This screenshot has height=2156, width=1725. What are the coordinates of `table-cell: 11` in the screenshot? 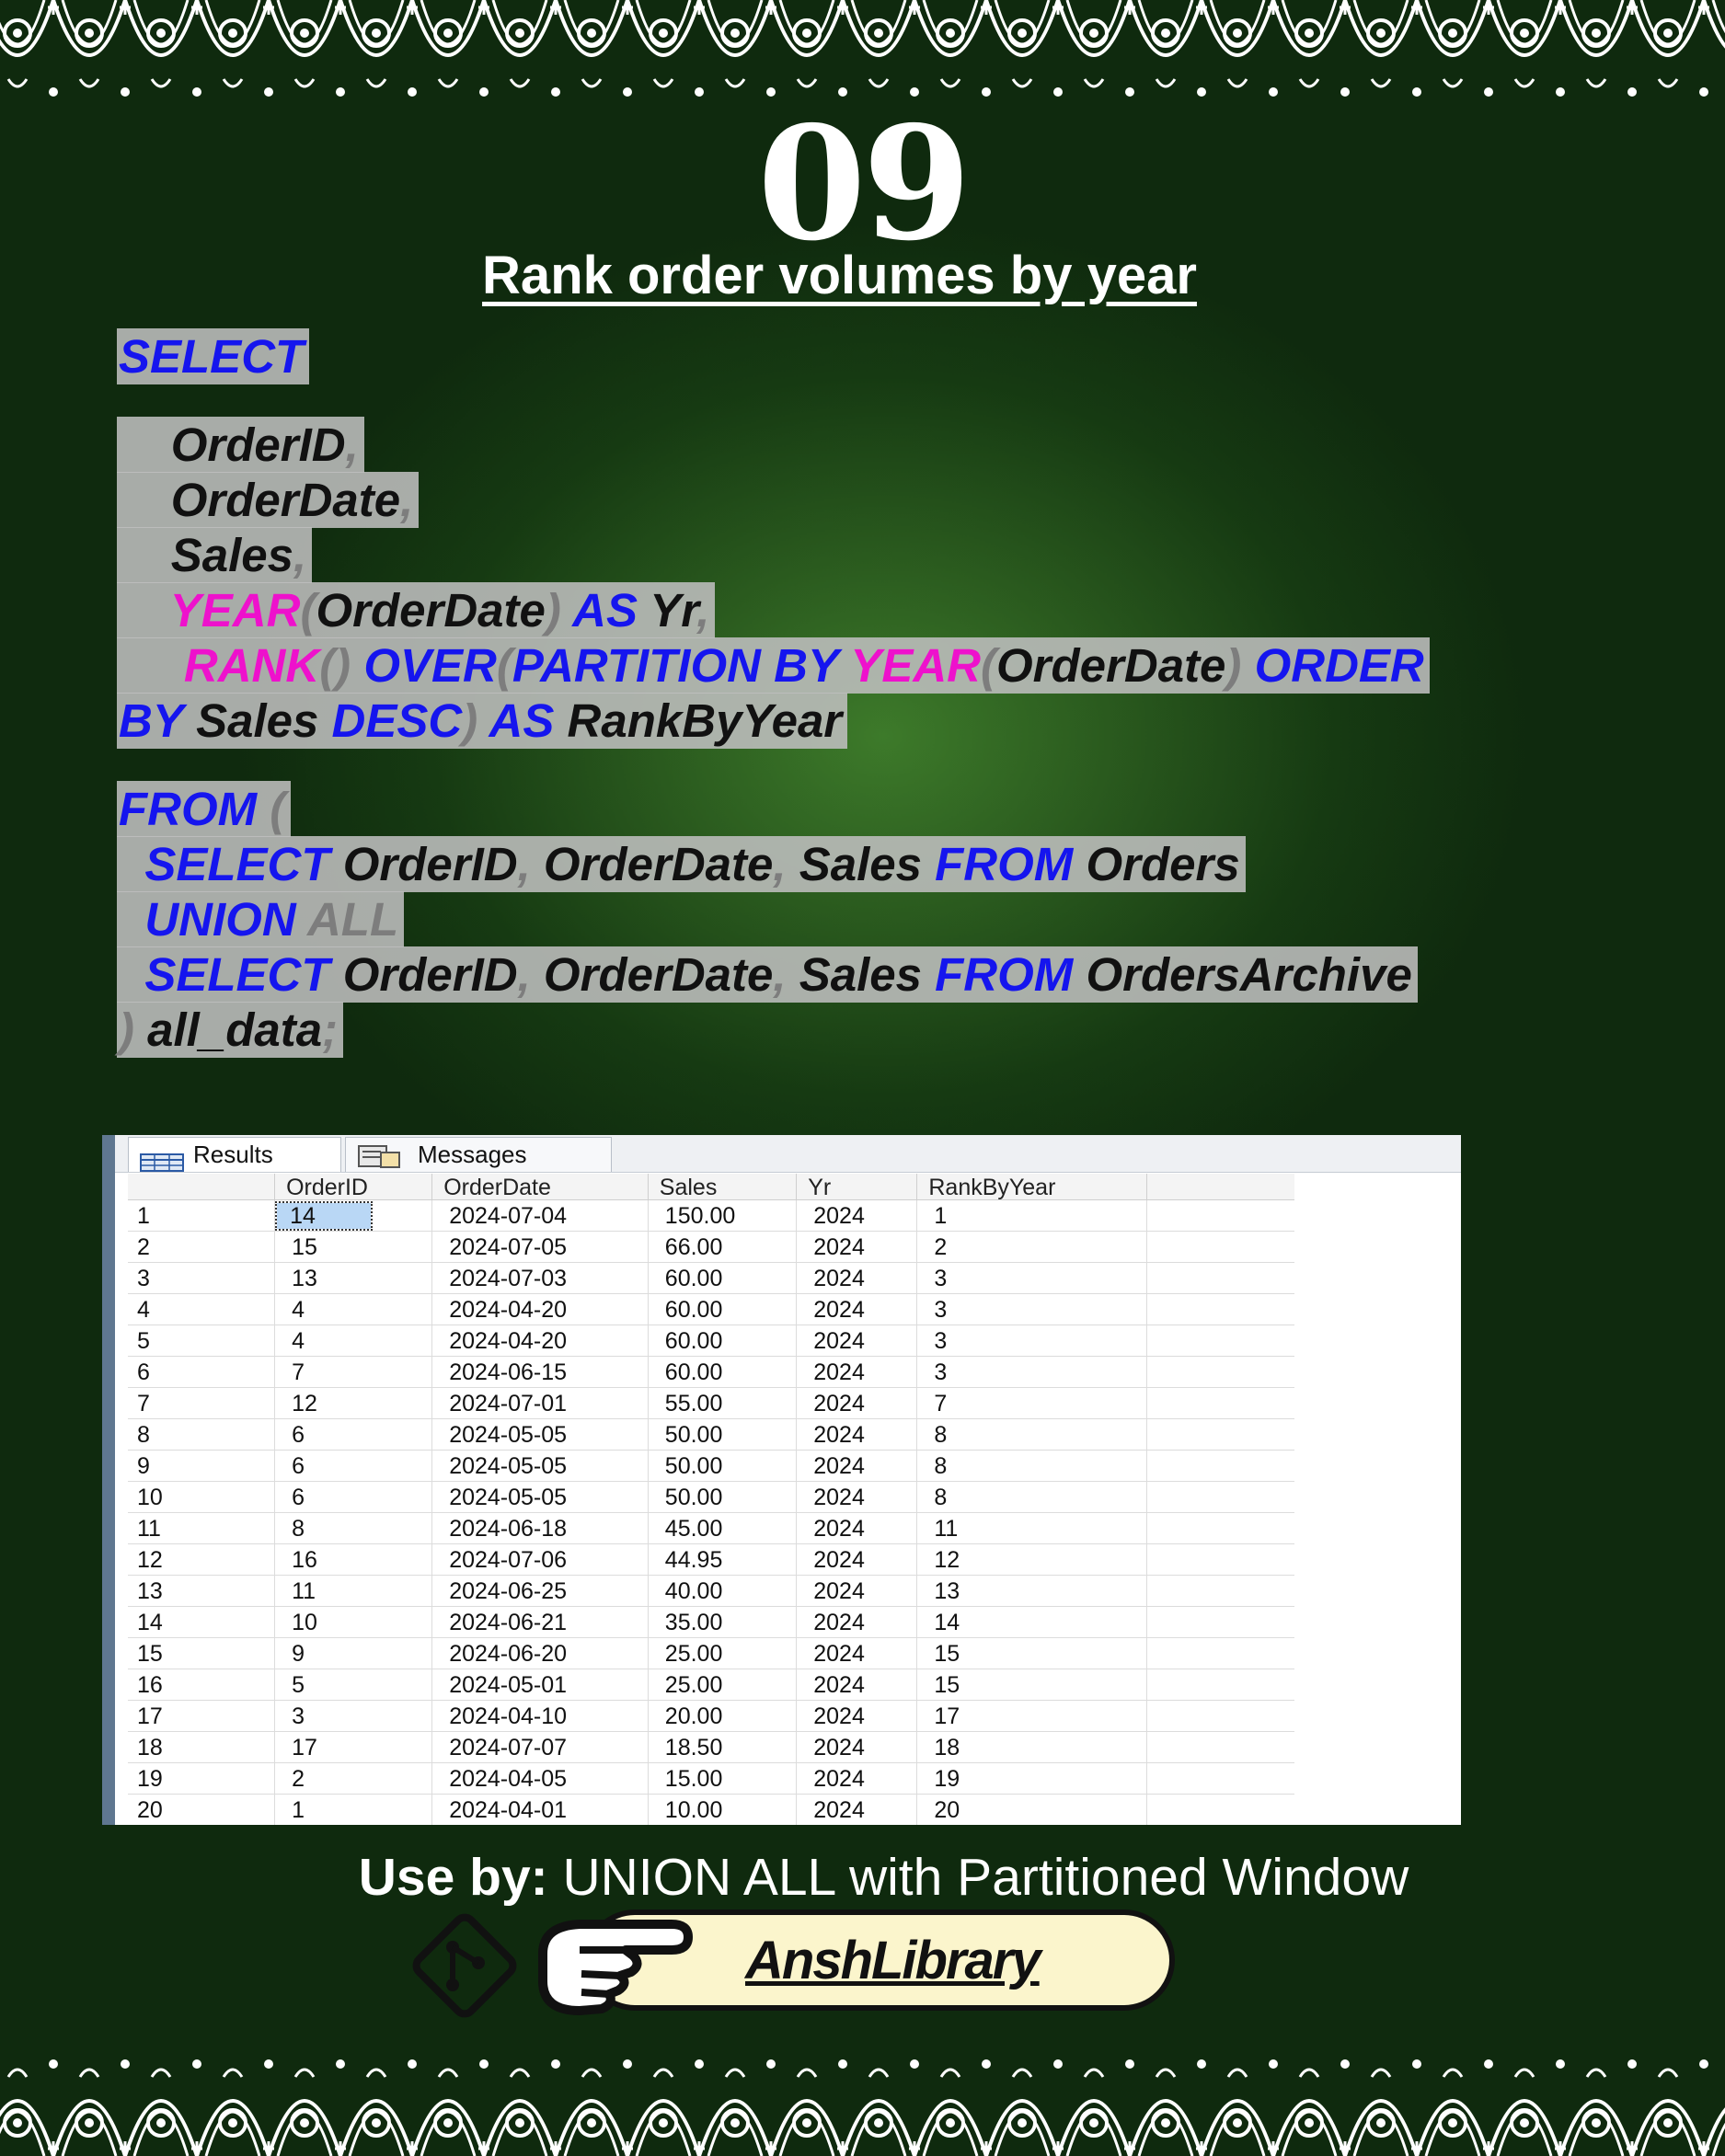 It's located at (1032, 1528).